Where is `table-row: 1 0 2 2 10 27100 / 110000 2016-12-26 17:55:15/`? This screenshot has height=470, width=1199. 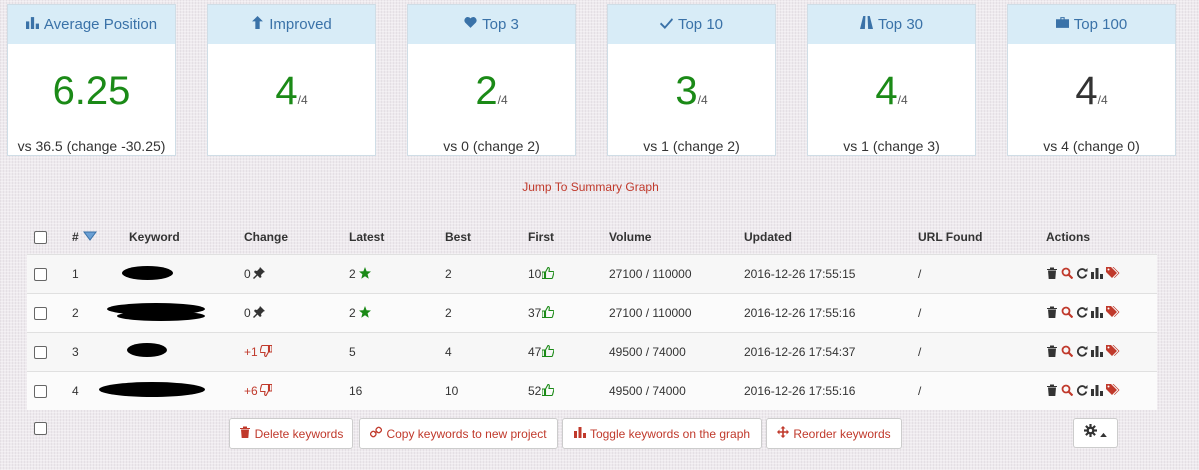 table-row: 1 0 2 2 10 27100 / 110000 2016-12-26 17:55:15/ is located at coordinates (592, 273).